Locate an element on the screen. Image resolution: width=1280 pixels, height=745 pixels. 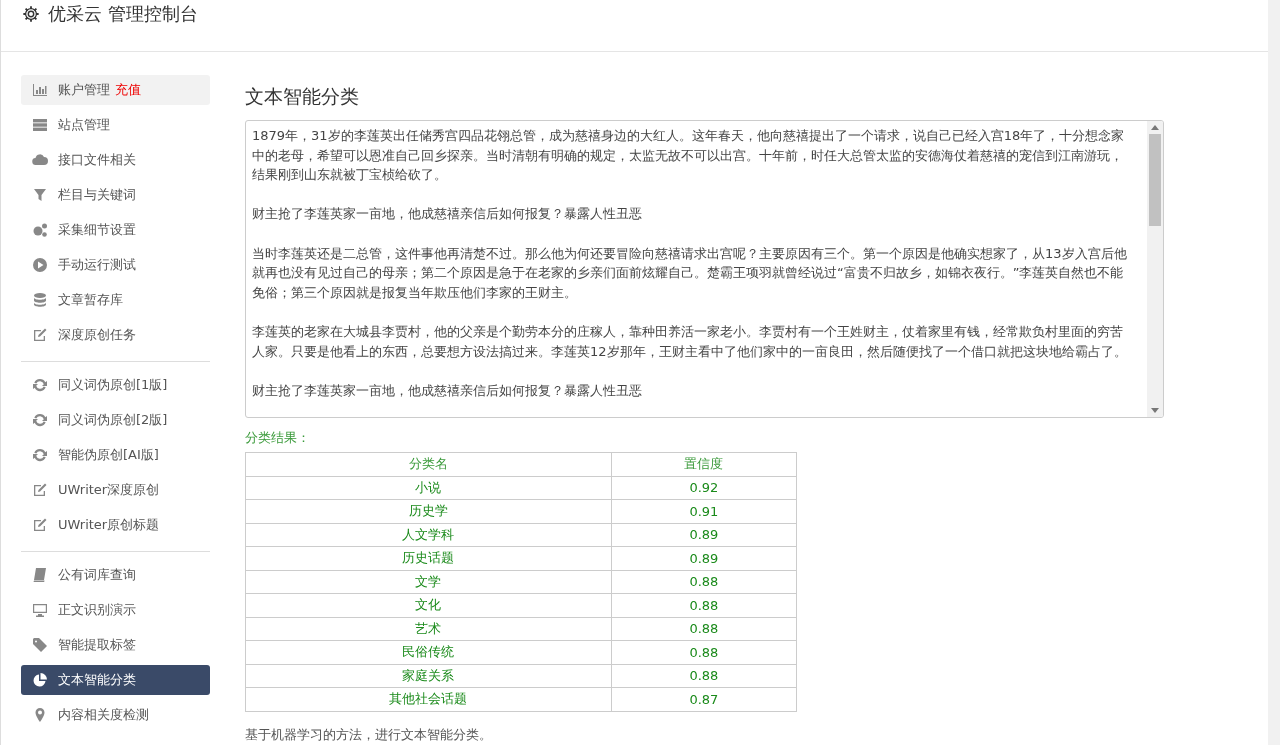
item-label: 文本智能分类 is located at coordinates (97, 680).